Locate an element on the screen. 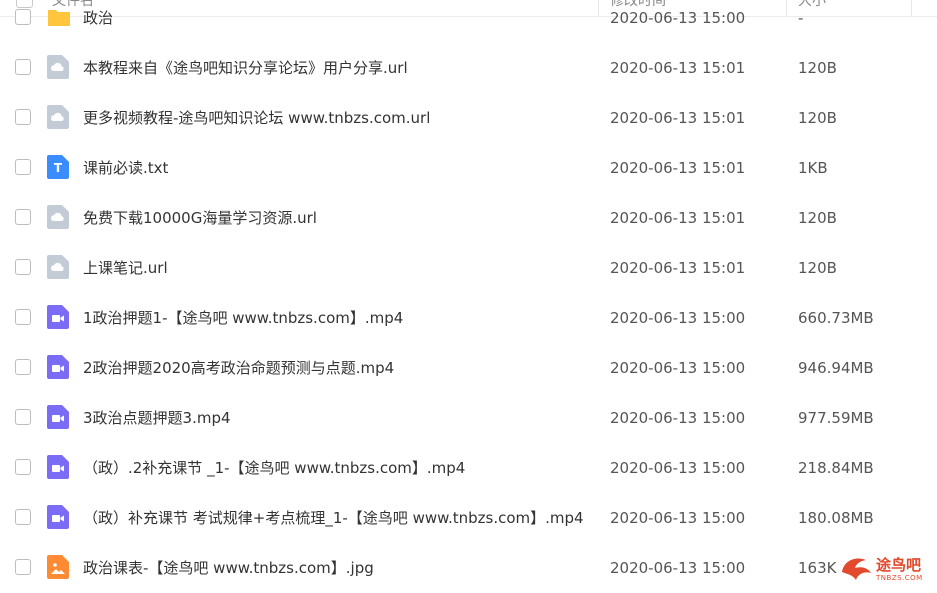 This screenshot has width=937, height=593. file-name: 上课笔记.url is located at coordinates (125, 268).